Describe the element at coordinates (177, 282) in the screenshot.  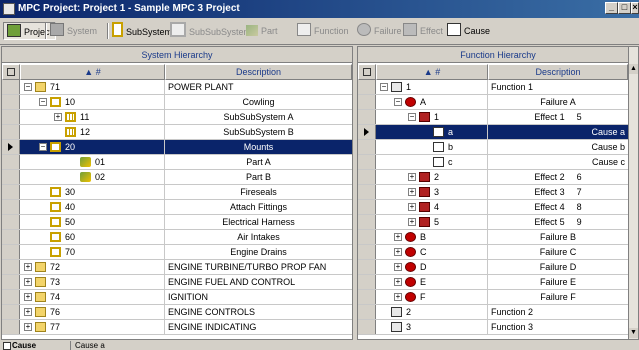
I see `tree-row: +73 ENGINE FUEL AND CONTROL` at that location.